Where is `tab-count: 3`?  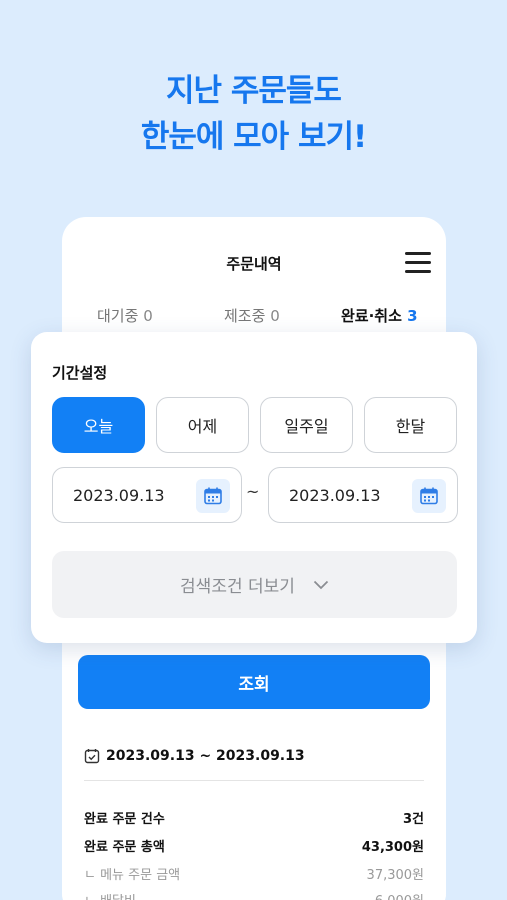 tab-count: 3 is located at coordinates (412, 316).